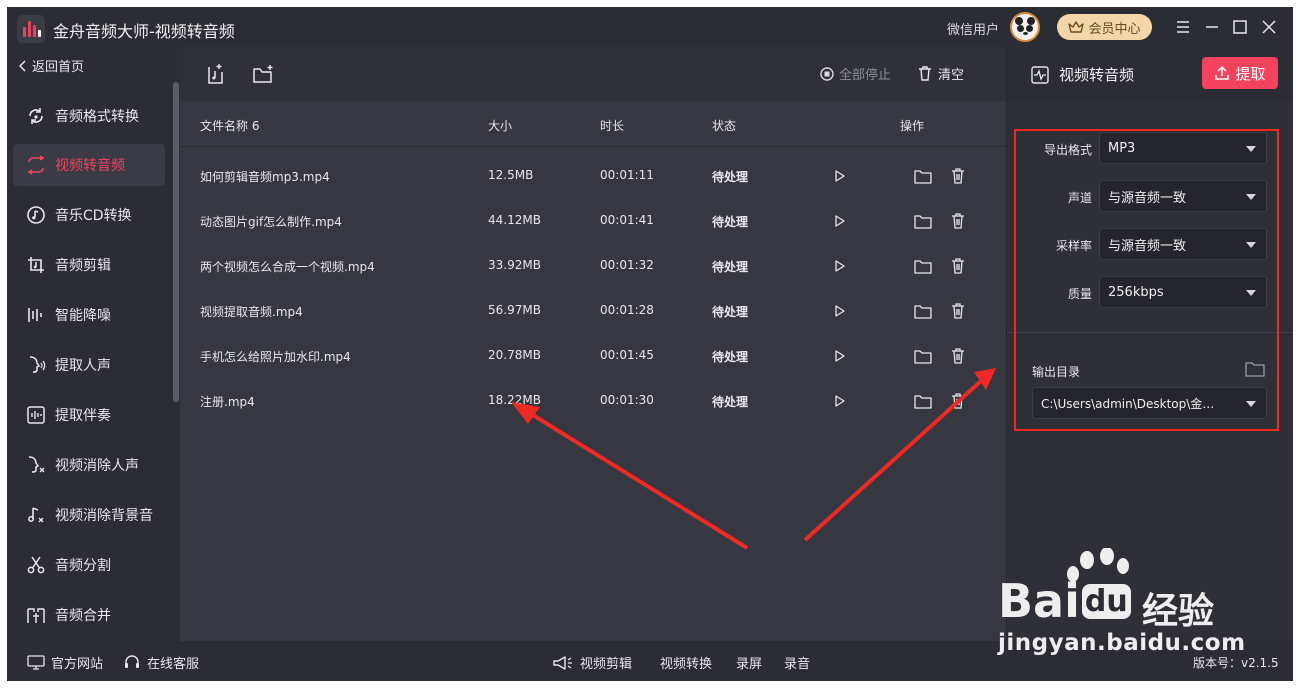  I want to click on sidebar-item-remove-bg-music: 视频消除背景音, so click(89, 515).